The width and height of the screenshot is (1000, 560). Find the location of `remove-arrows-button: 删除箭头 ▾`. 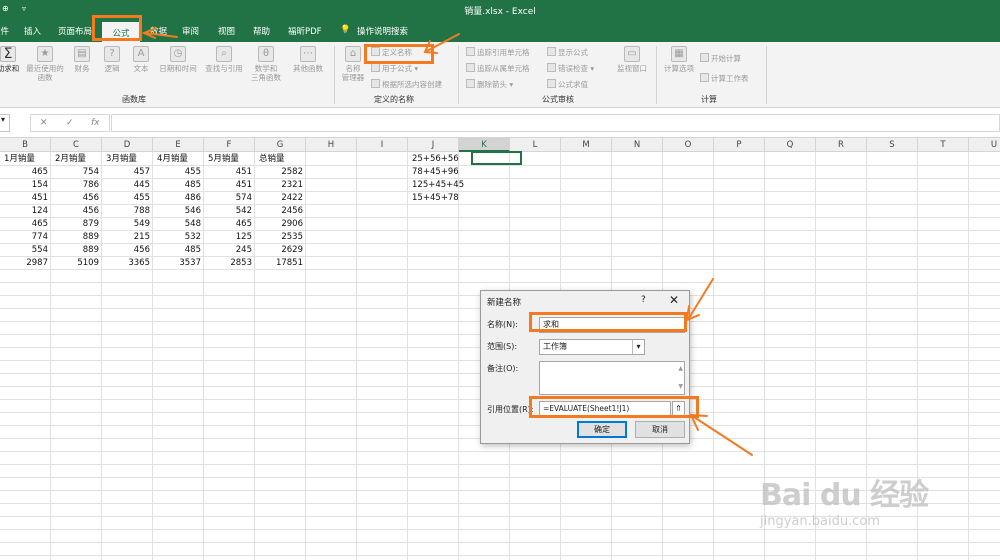

remove-arrows-button: 删除箭头 ▾ is located at coordinates (489, 84).